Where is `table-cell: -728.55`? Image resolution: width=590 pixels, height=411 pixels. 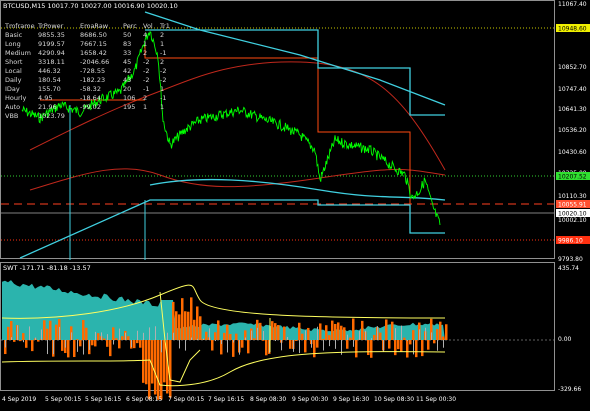
table-cell: -728.55 is located at coordinates (92, 71).